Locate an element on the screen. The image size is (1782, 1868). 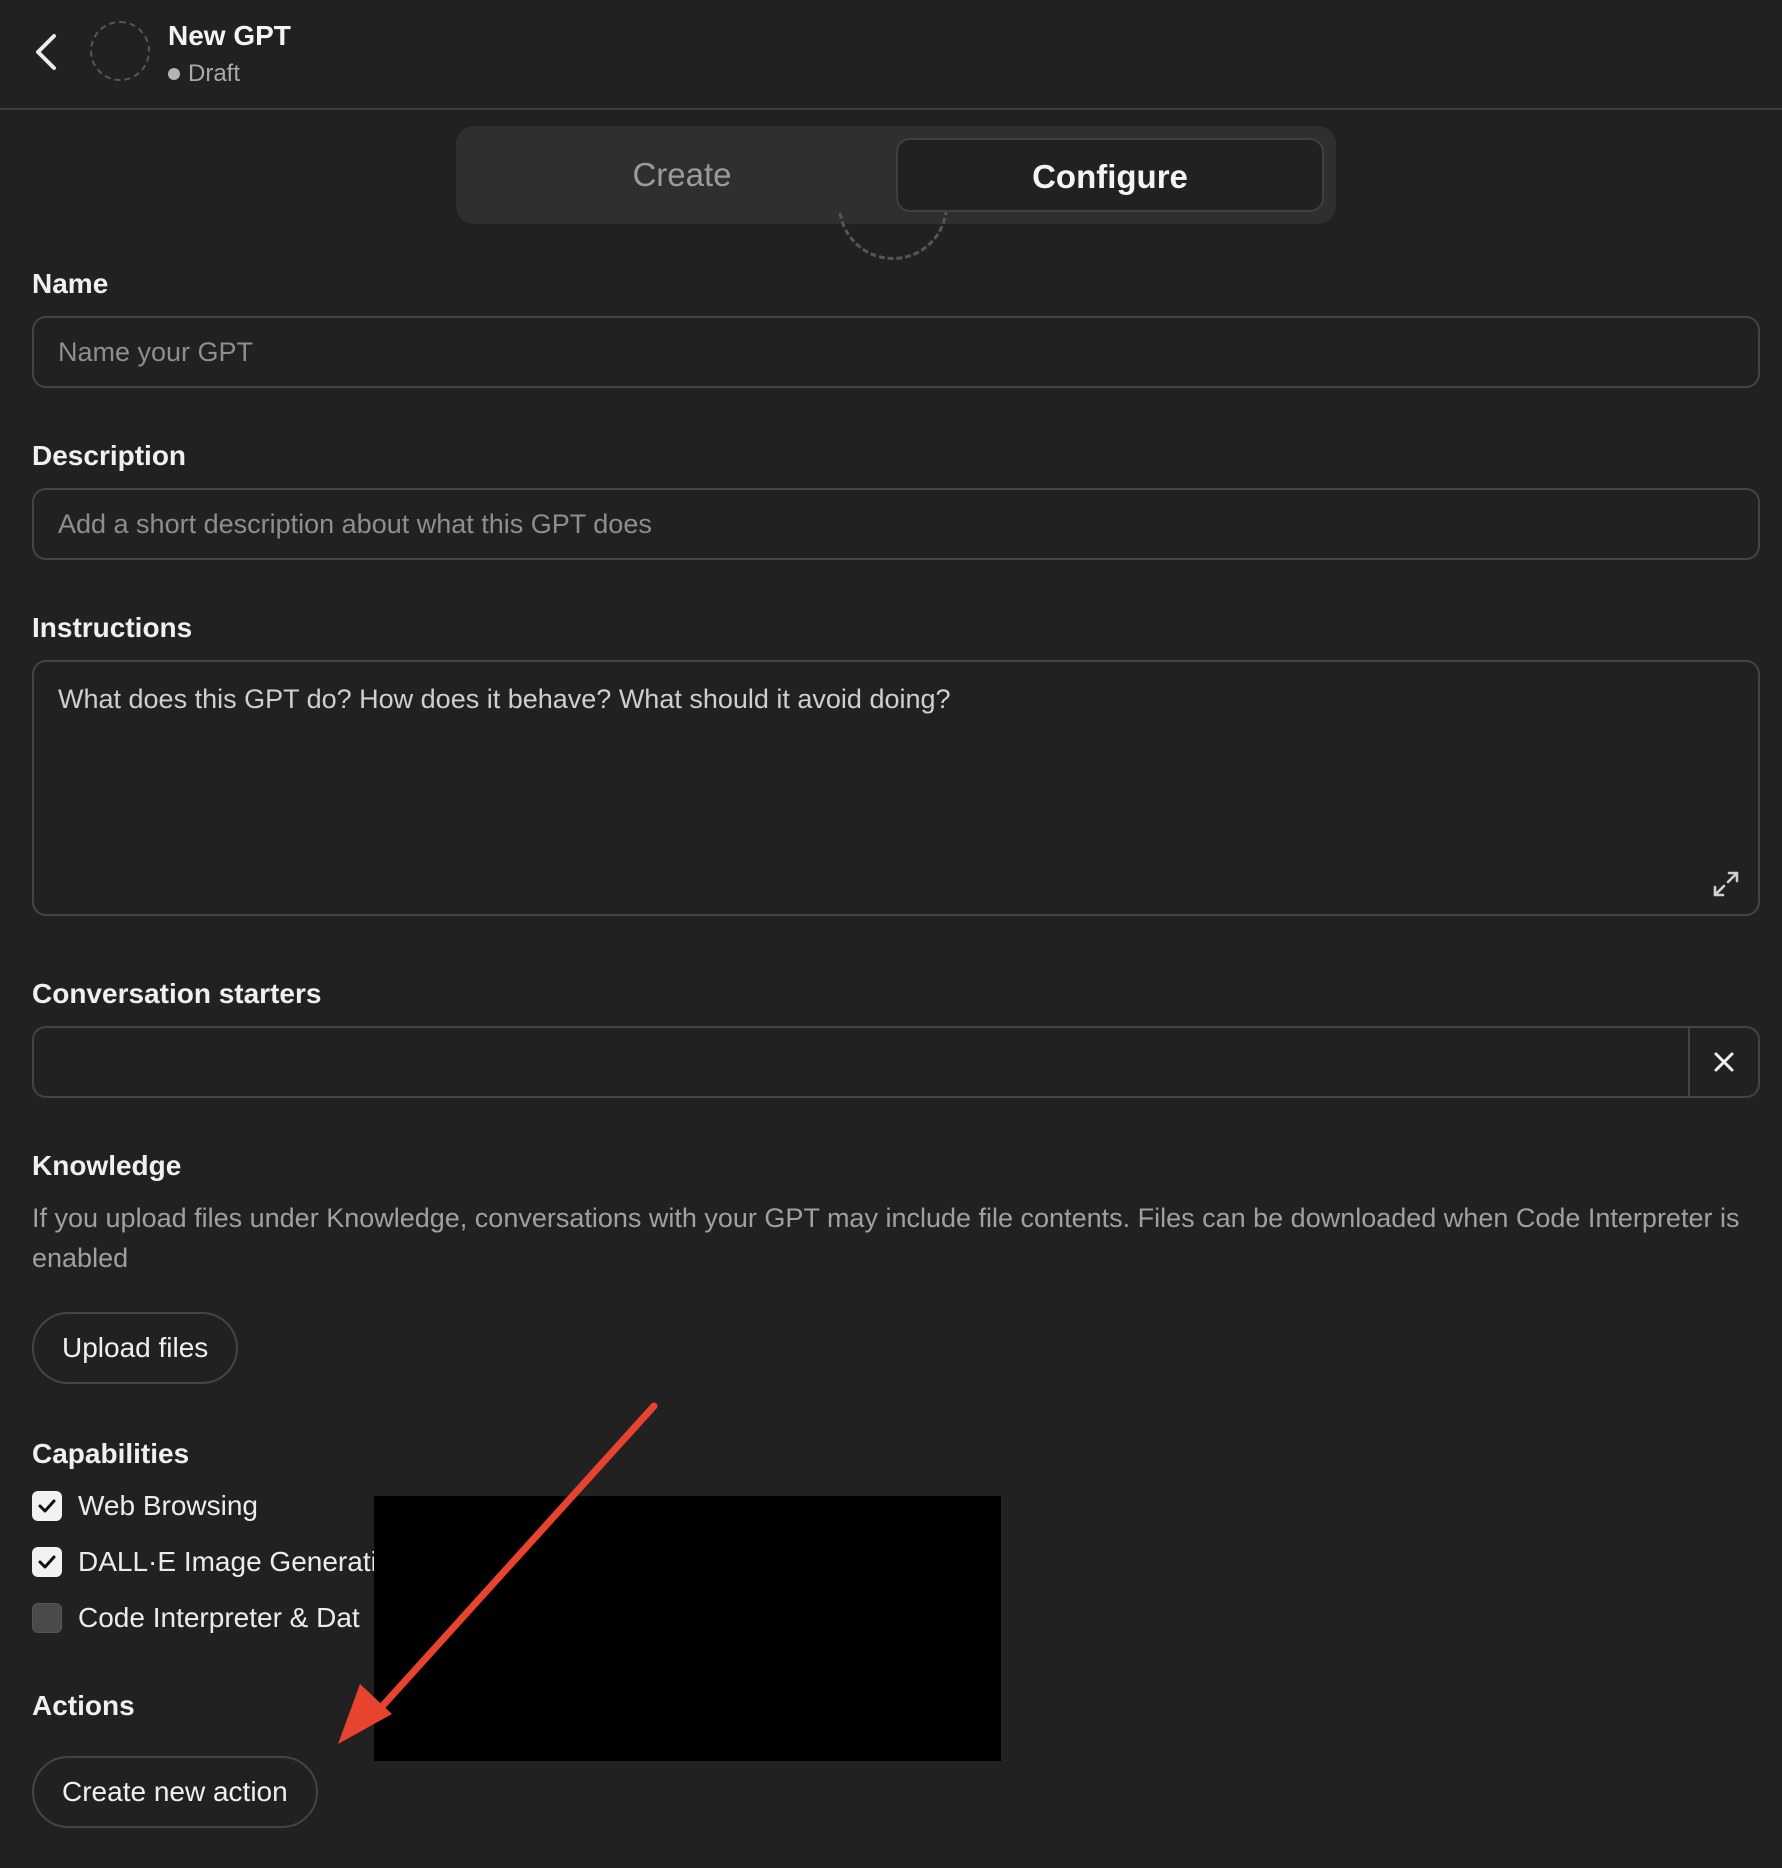
gpt-avatar-placeholder is located at coordinates (120, 51).